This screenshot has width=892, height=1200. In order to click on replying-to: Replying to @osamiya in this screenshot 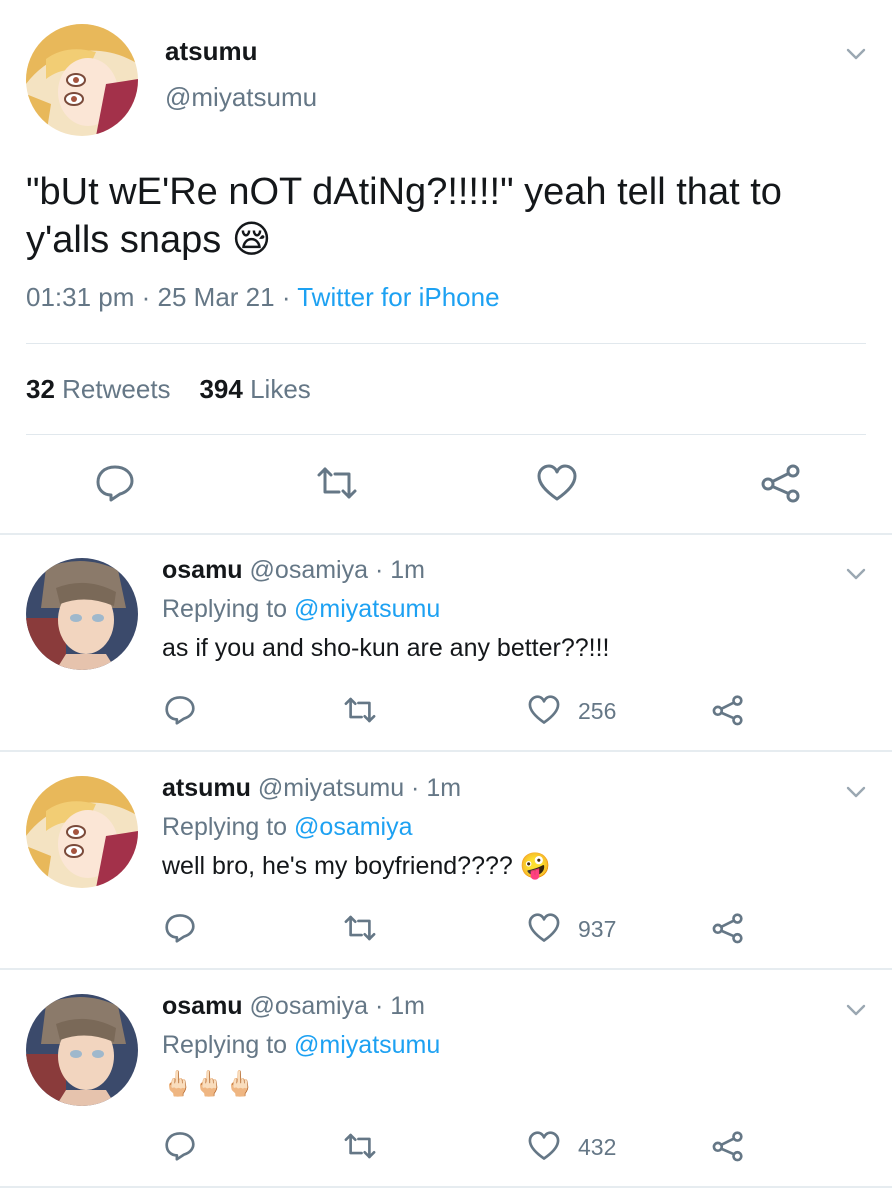, I will do `click(287, 827)`.